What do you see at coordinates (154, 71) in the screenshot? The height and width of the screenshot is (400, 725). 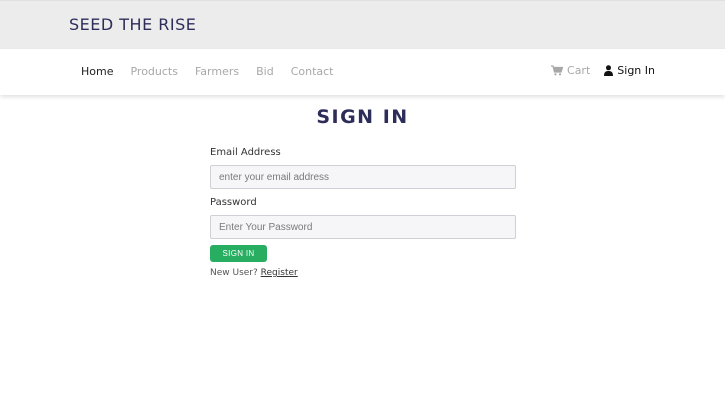 I see `nav-item-products: Products` at bounding box center [154, 71].